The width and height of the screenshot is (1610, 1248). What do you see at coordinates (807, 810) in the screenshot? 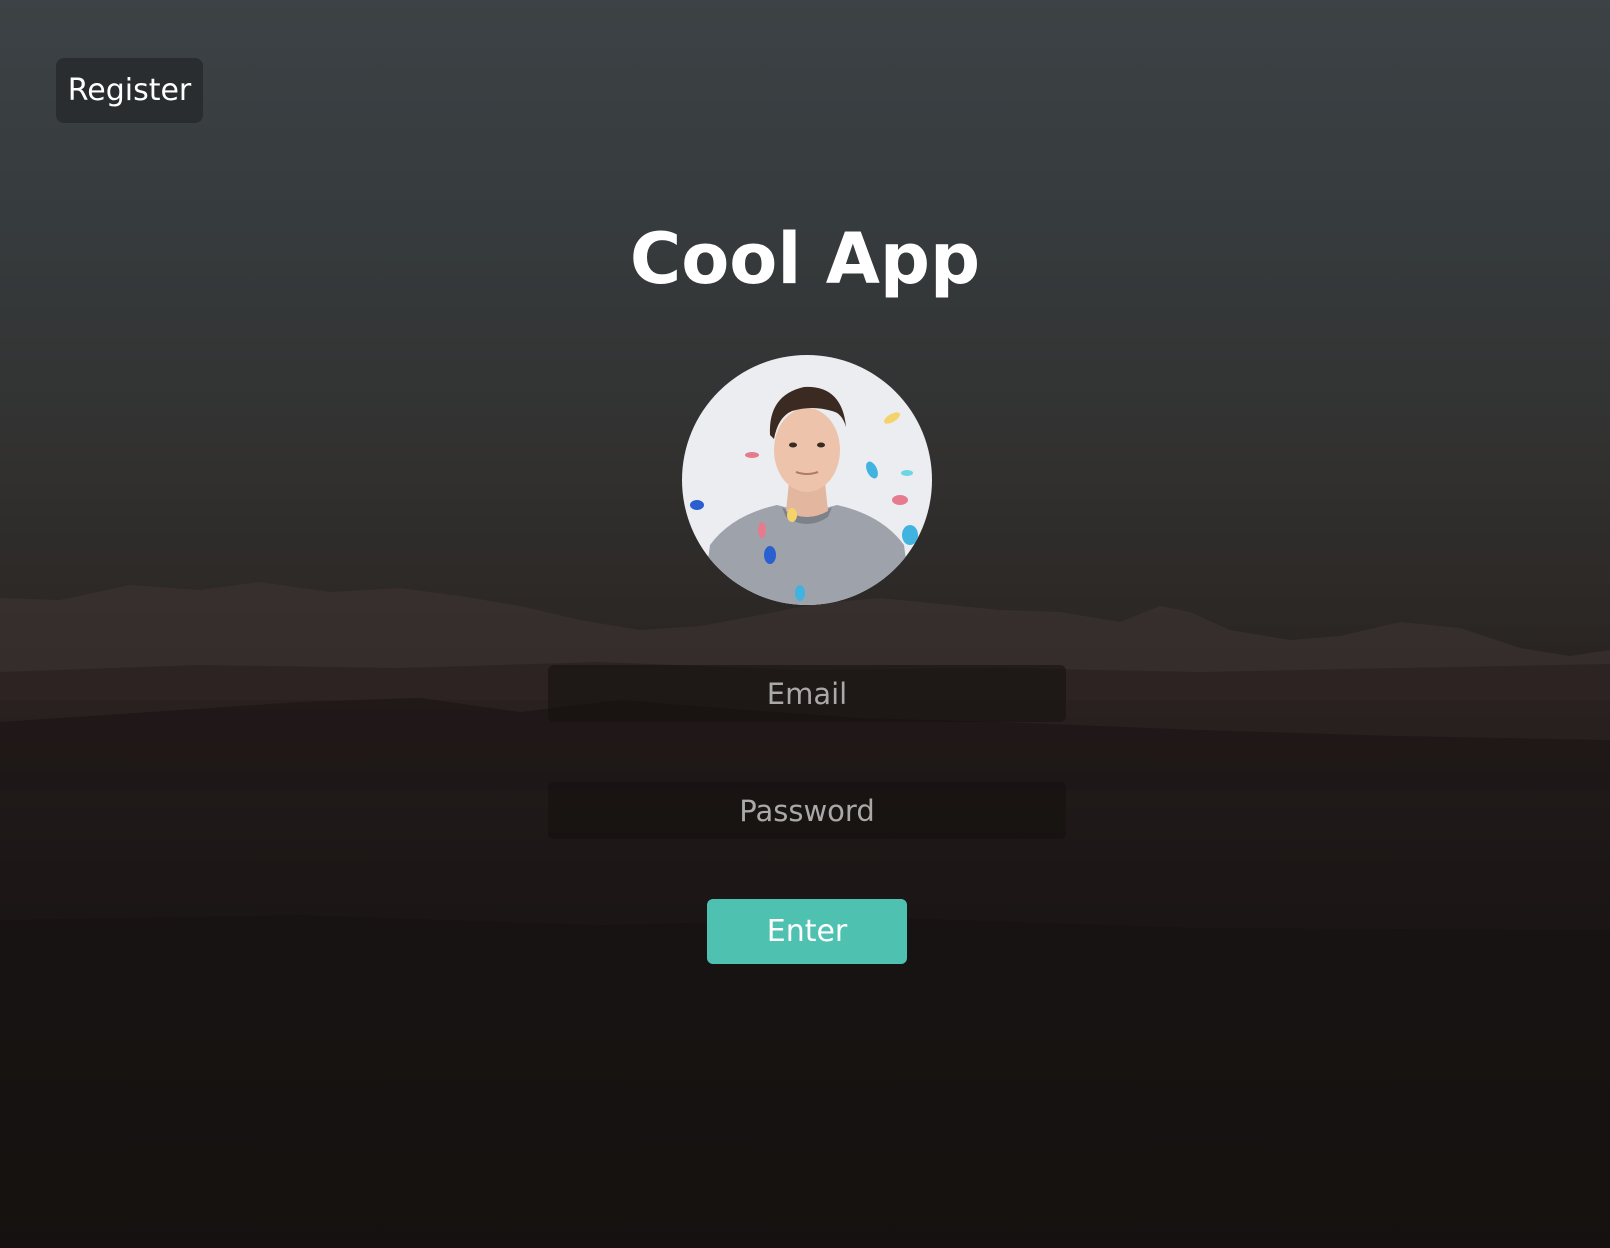
I see `password-field` at bounding box center [807, 810].